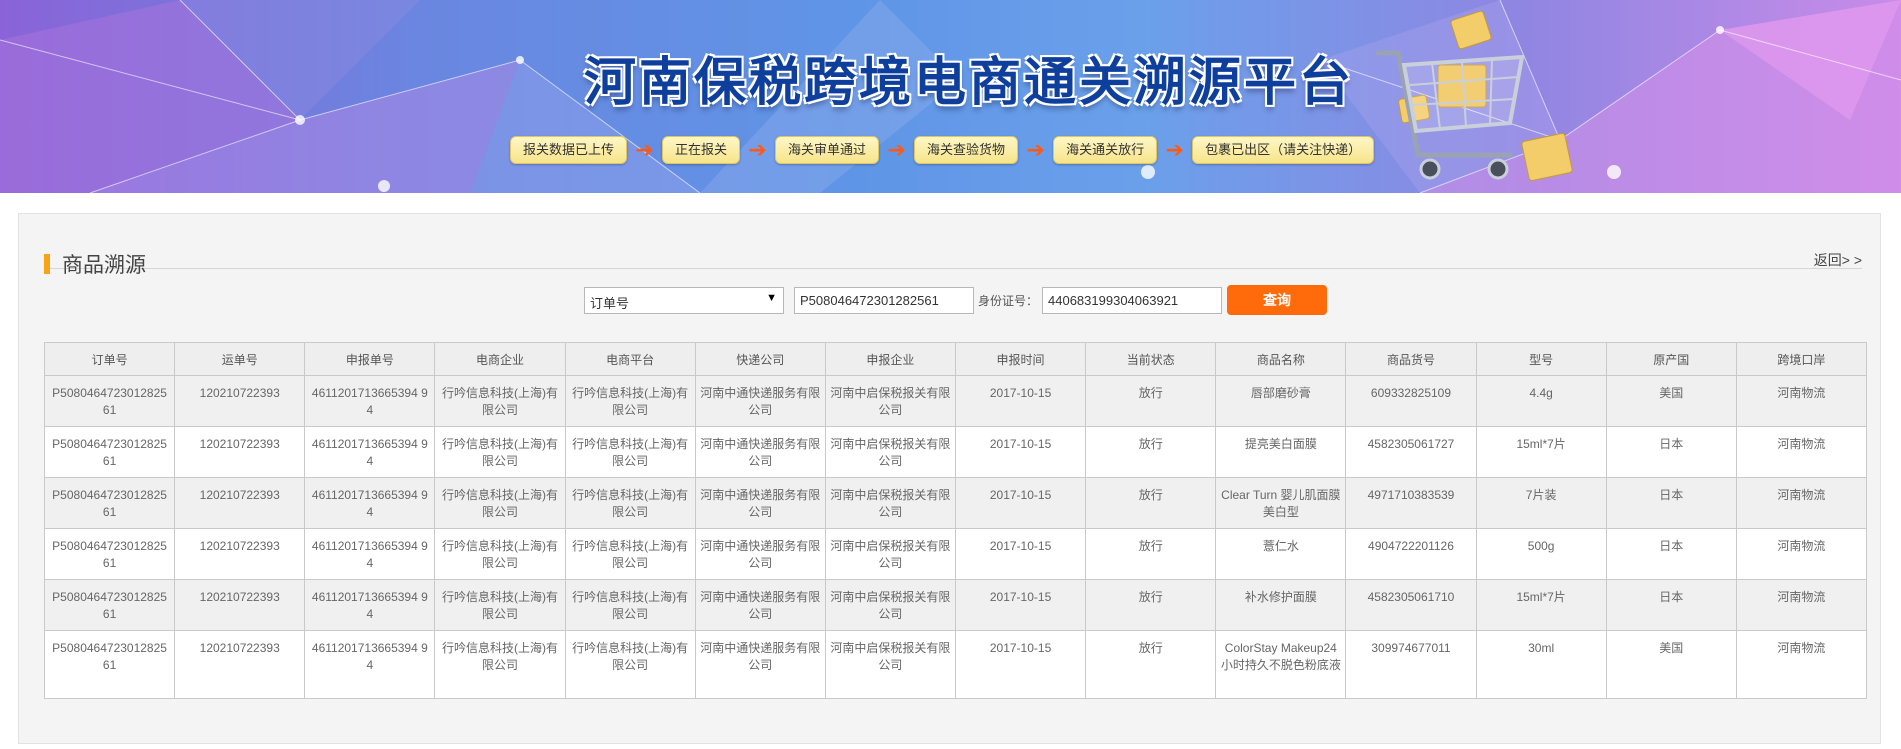  What do you see at coordinates (1281, 664) in the screenshot?
I see `table-cell: ColorStay Makeup24小时持久不脱色粉底液` at bounding box center [1281, 664].